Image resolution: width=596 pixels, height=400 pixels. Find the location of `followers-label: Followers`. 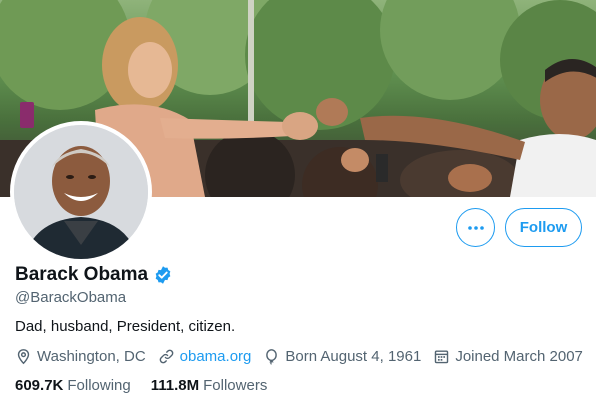

followers-label: Followers is located at coordinates (235, 385).